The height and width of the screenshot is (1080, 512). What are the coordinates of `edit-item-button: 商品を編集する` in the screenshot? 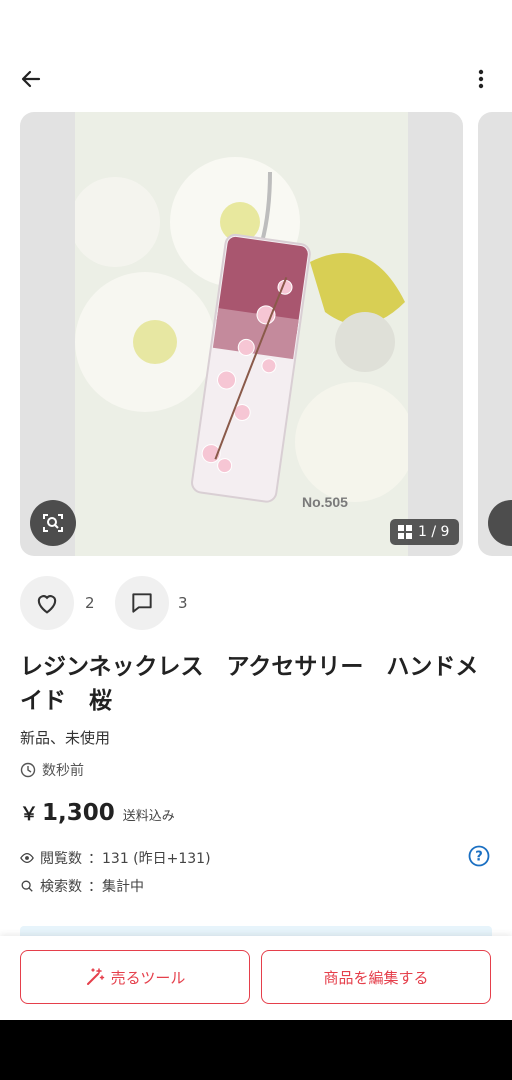 It's located at (376, 977).